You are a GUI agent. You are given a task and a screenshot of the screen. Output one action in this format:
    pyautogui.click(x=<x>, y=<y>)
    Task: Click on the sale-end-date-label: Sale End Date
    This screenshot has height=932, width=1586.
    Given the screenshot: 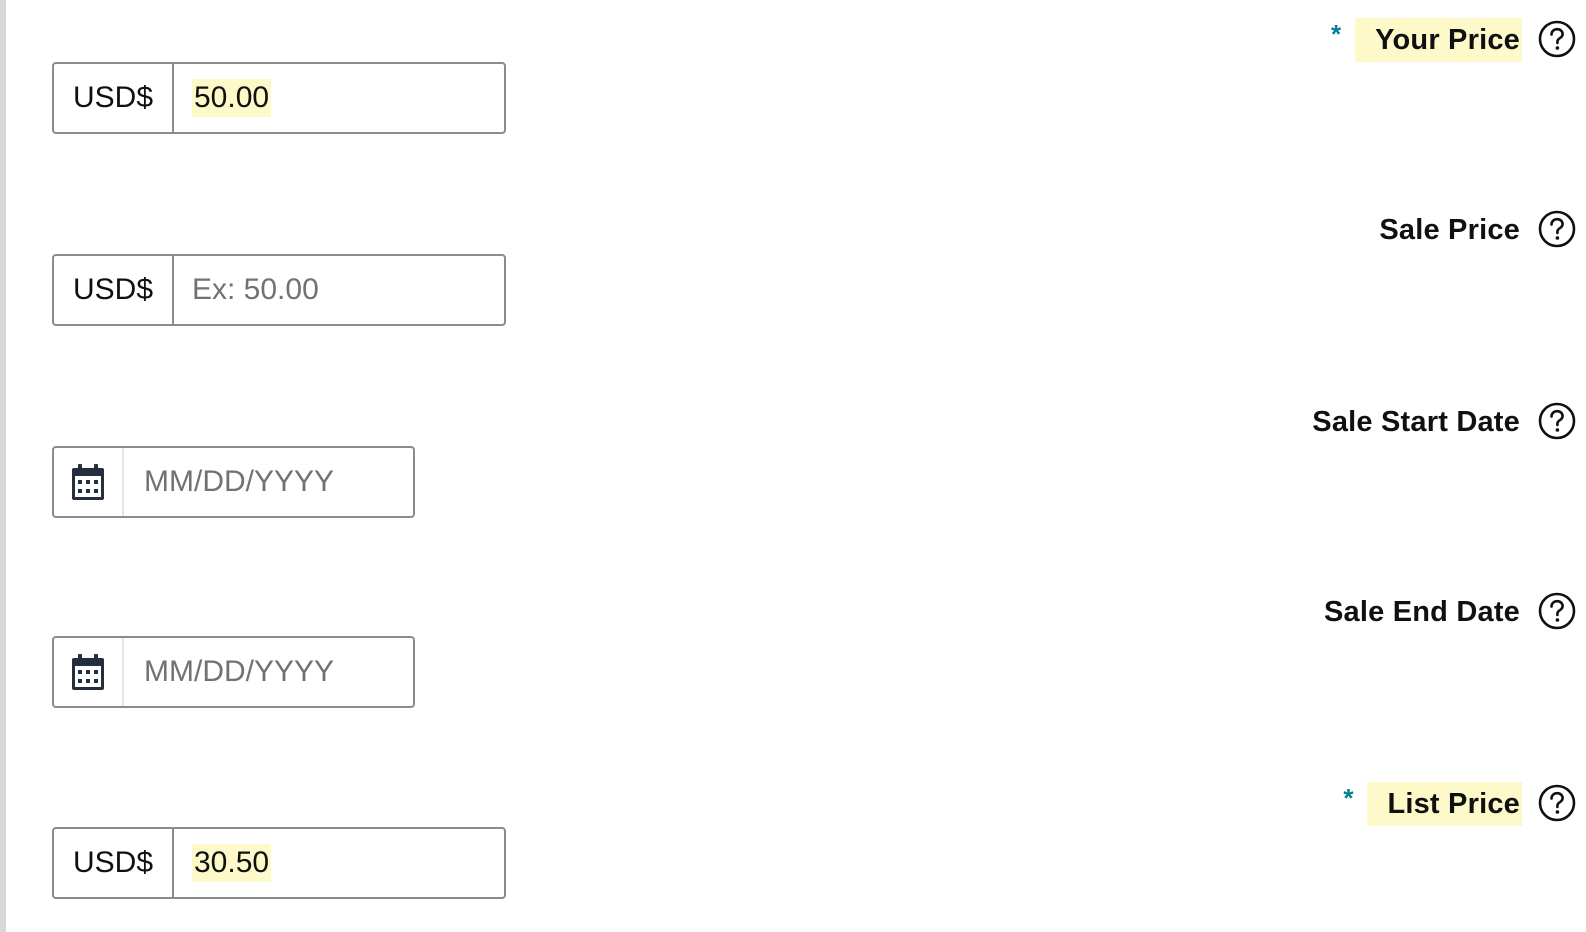 What is the action you would take?
    pyautogui.click(x=1422, y=612)
    